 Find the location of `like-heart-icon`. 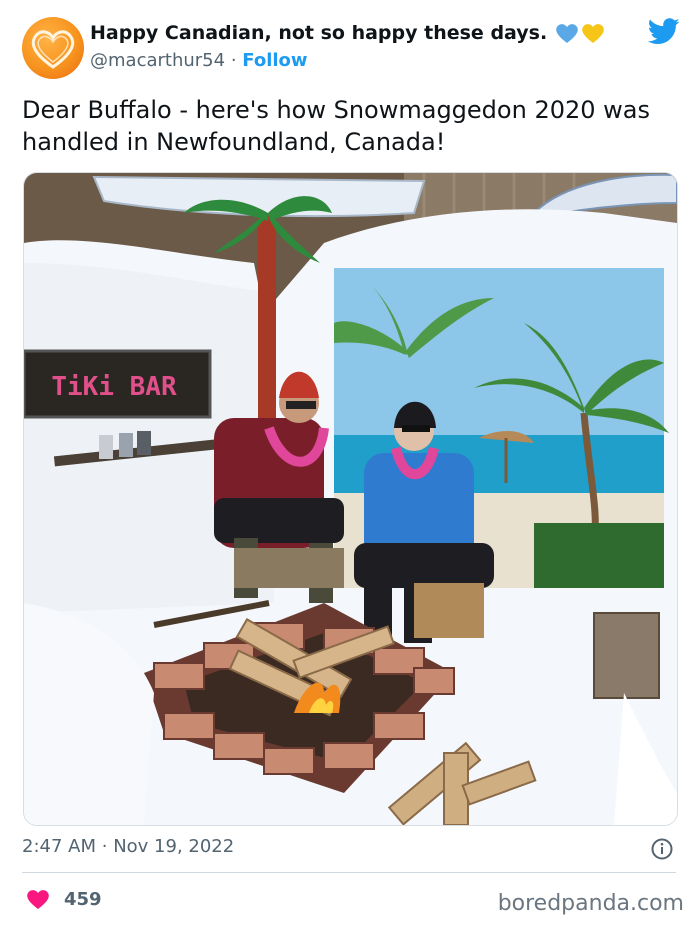

like-heart-icon is located at coordinates (38, 899).